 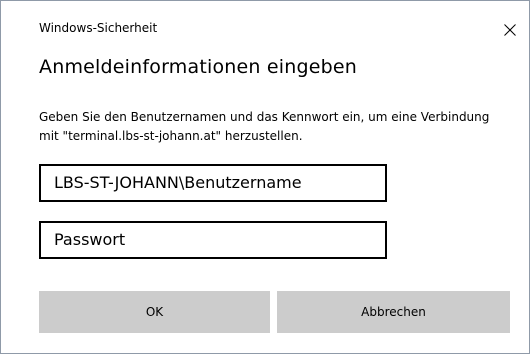 I want to click on password-placeholder: Passwort, so click(x=90, y=239).